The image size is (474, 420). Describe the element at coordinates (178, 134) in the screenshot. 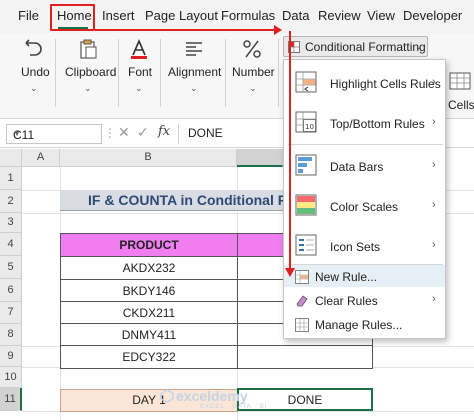

I see `formula-divider` at that location.